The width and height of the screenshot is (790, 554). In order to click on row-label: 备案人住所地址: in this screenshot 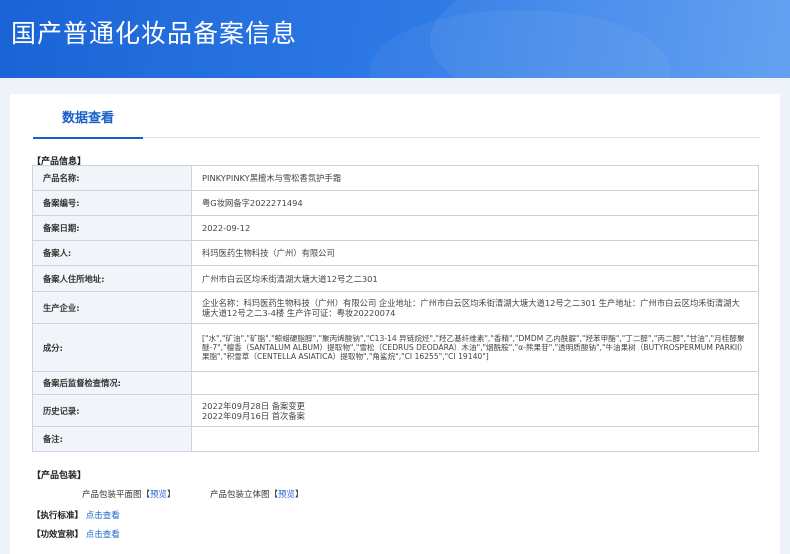, I will do `click(112, 278)`.